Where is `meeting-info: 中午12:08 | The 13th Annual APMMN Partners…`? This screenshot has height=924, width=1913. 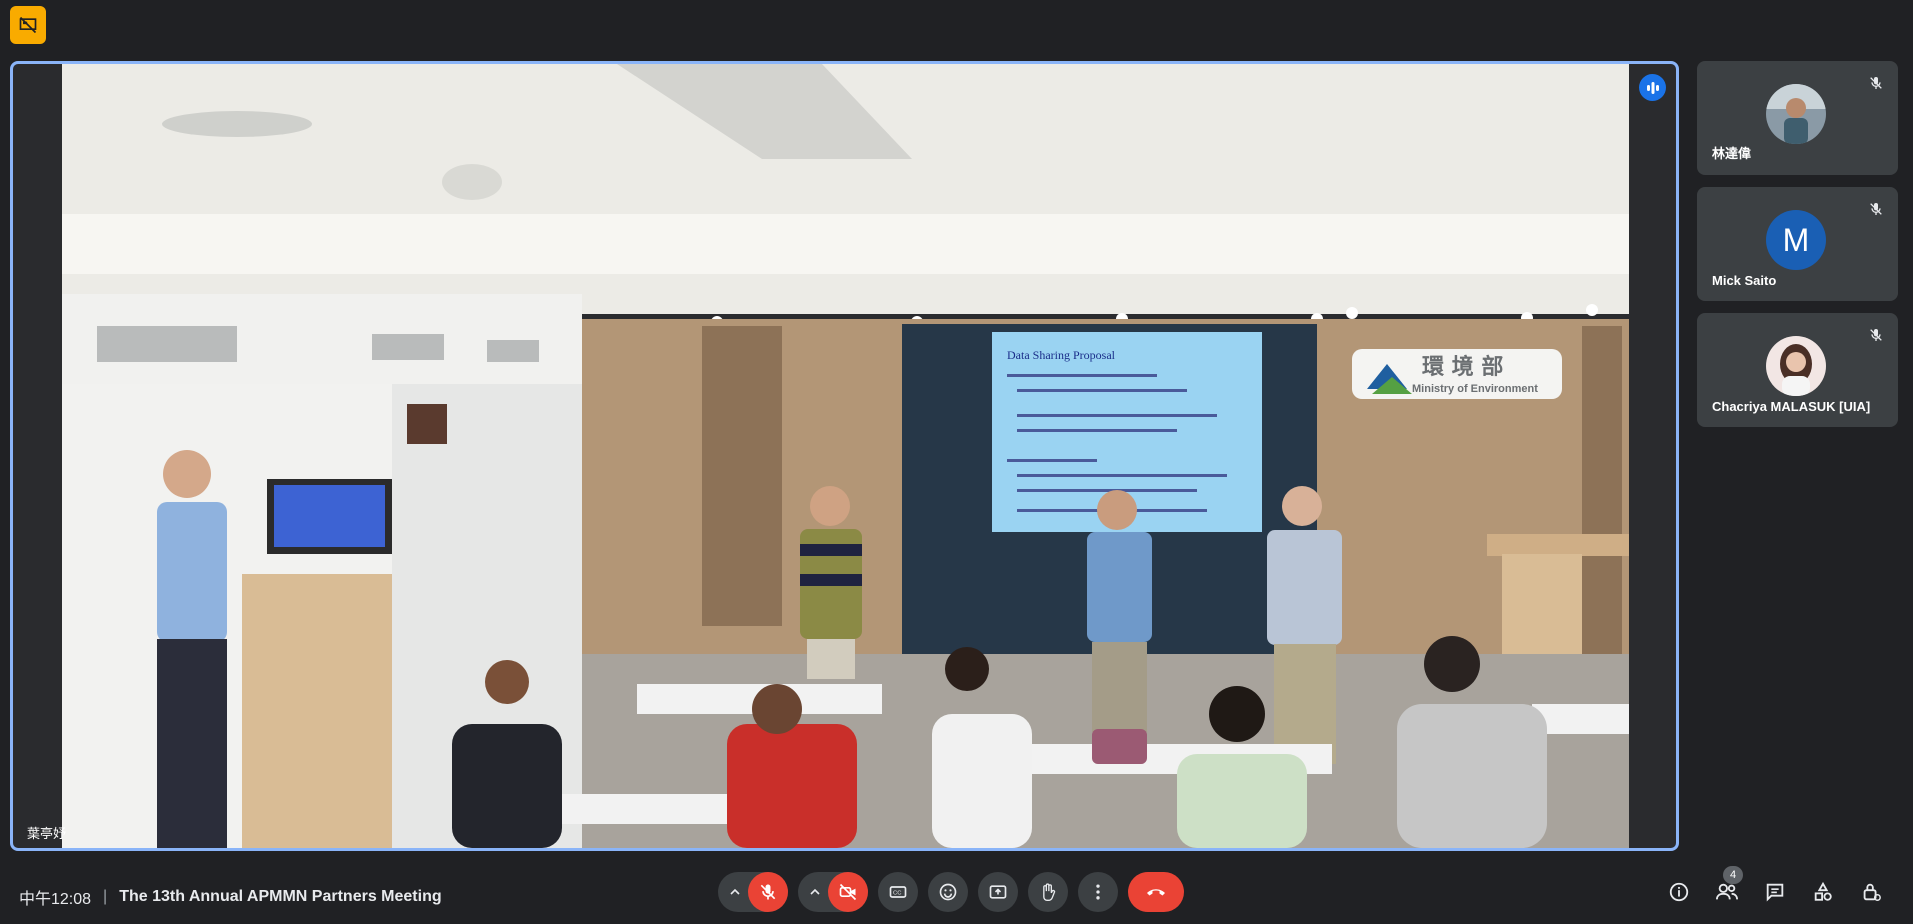 meeting-info: 中午12:08 | The 13th Annual APMMN Partners… is located at coordinates (230, 897).